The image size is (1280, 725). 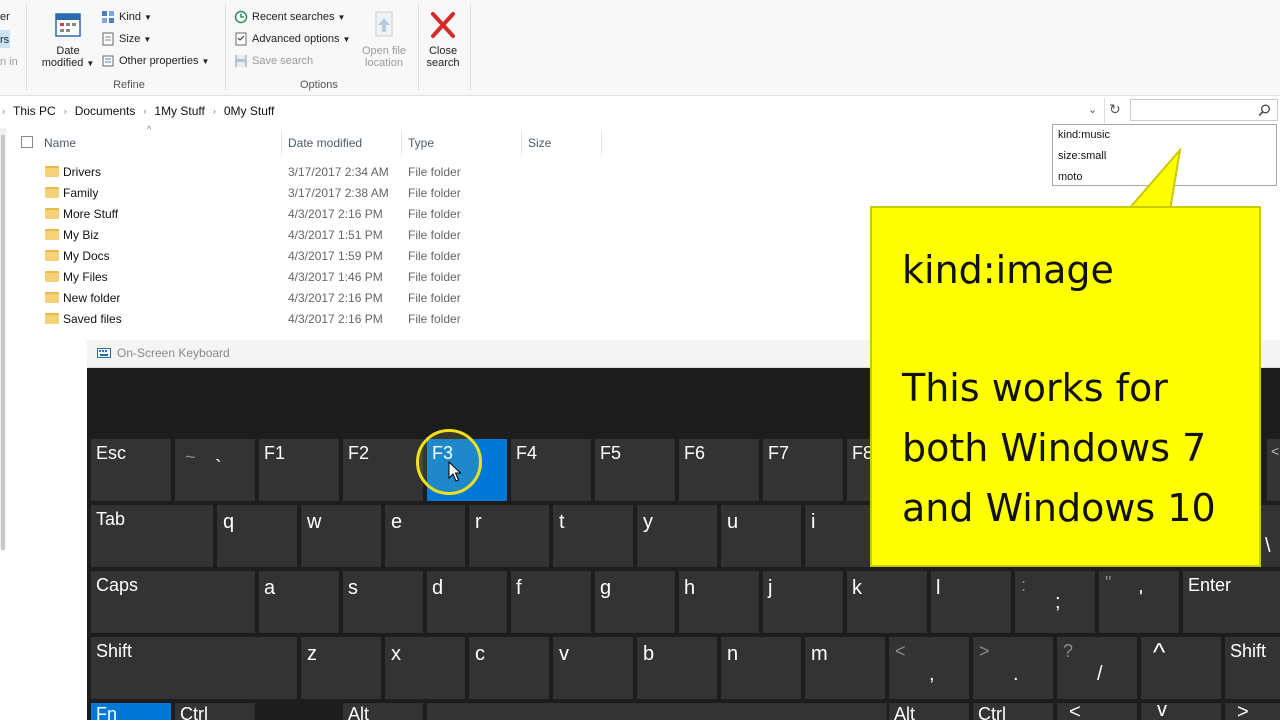 I want to click on column-header-name: Name, so click(x=60, y=143).